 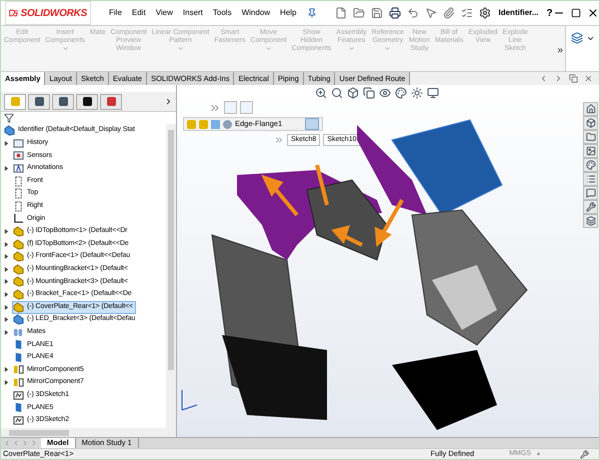 I want to click on menu-item: Insert, so click(x=192, y=13).